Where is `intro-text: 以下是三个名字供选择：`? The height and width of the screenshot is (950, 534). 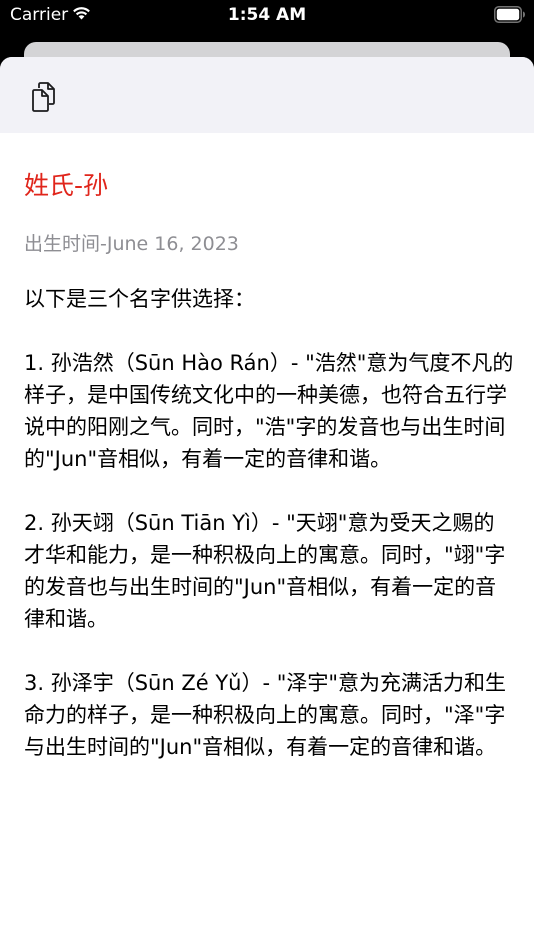
intro-text: 以下是三个名字供选择： is located at coordinates (139, 299).